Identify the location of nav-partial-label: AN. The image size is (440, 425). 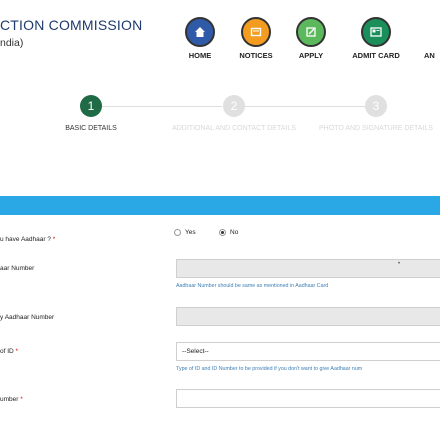
(429, 55).